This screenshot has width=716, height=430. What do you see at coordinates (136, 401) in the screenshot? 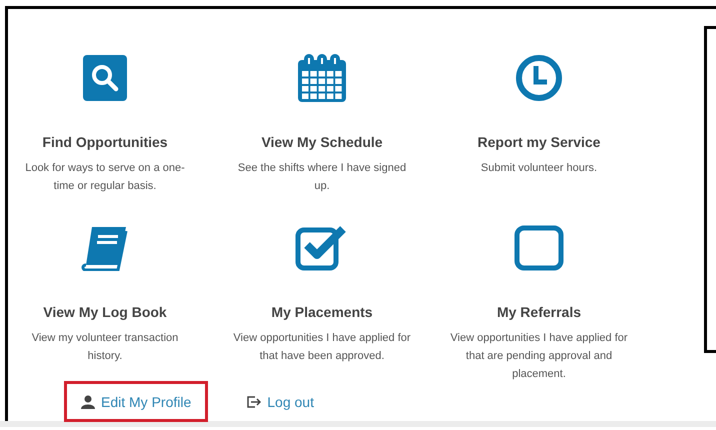
I see `nav-link: Edit My Profile` at bounding box center [136, 401].